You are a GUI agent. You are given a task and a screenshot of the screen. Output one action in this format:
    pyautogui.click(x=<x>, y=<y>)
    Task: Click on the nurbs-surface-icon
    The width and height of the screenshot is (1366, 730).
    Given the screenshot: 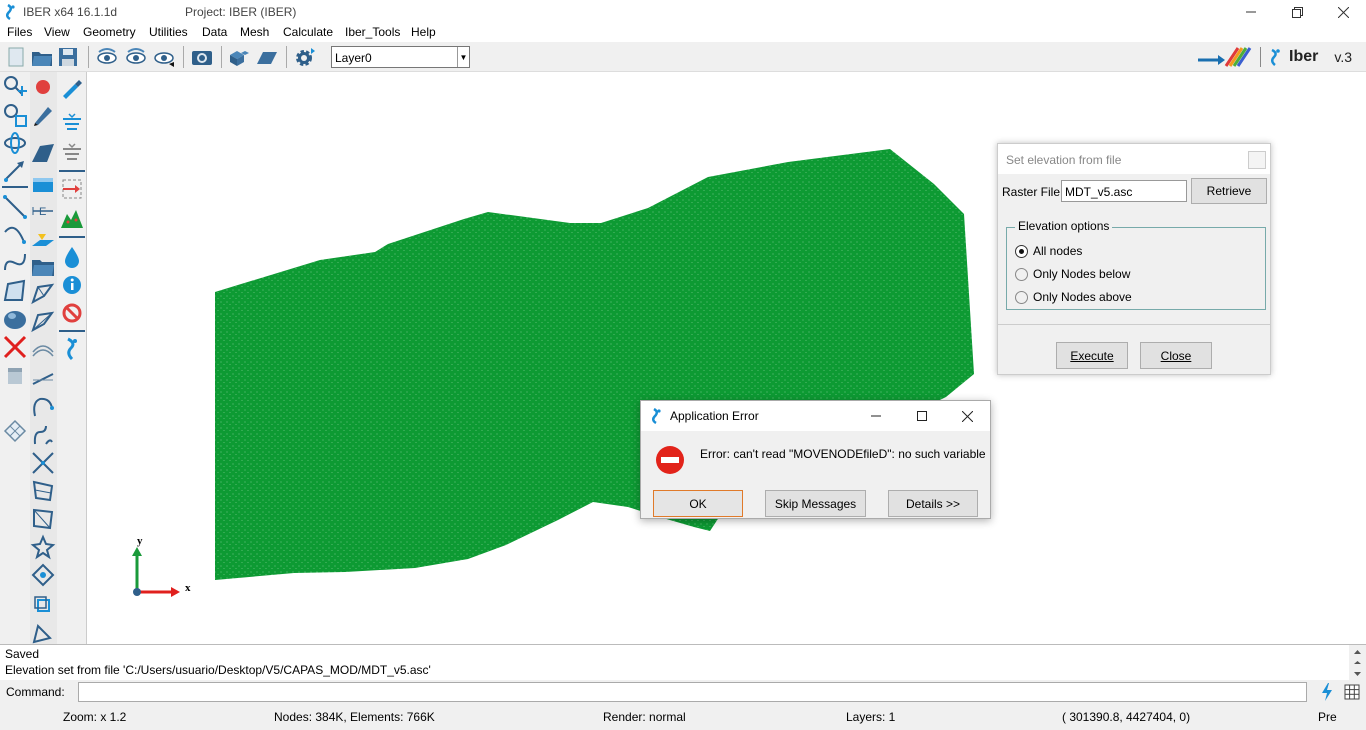 What is the action you would take?
    pyautogui.click(x=43, y=519)
    